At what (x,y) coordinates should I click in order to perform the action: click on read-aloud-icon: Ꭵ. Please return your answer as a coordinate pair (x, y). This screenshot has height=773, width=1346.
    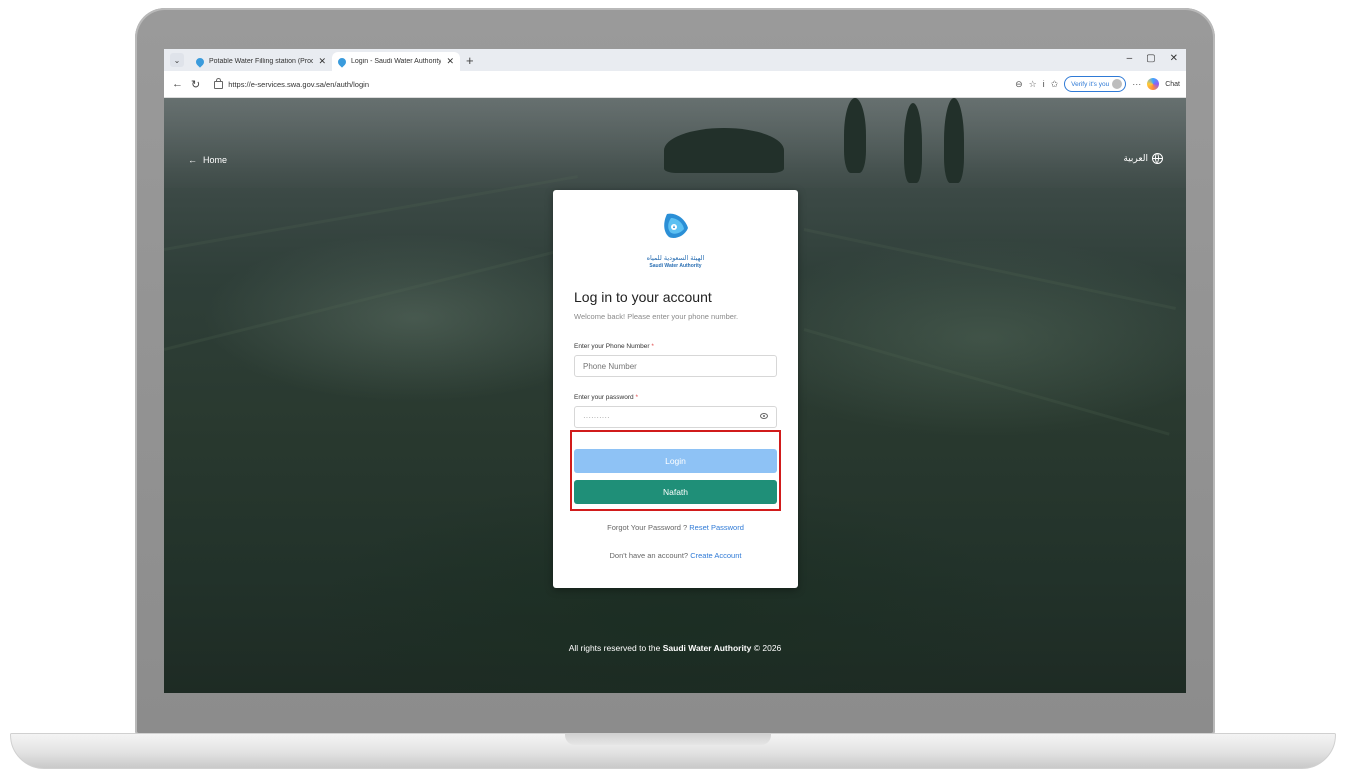
    Looking at the image, I should click on (1044, 84).